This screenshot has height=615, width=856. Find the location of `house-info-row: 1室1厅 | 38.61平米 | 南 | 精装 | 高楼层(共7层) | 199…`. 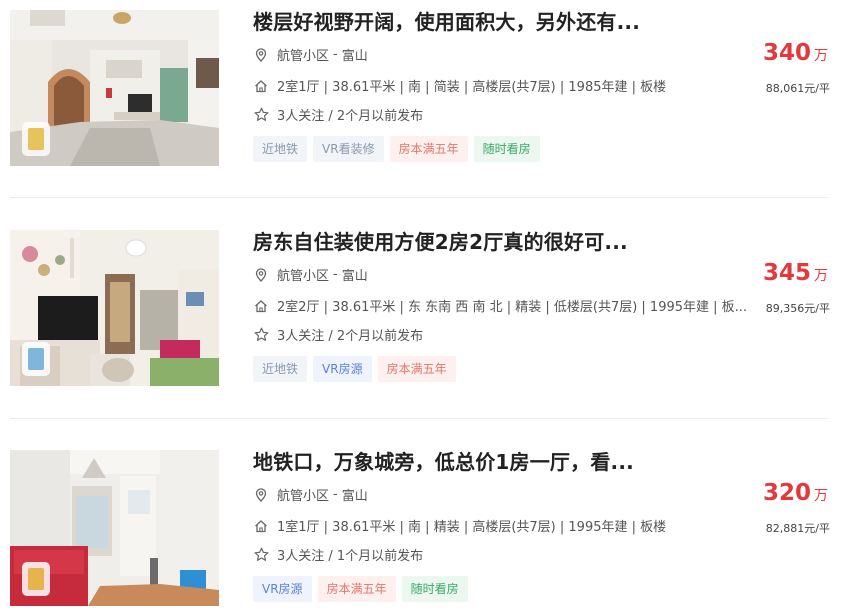

house-info-row: 1室1厅 | 38.61平米 | 南 | 精装 | 高楼层(共7层) | 199… is located at coordinates (459, 525).